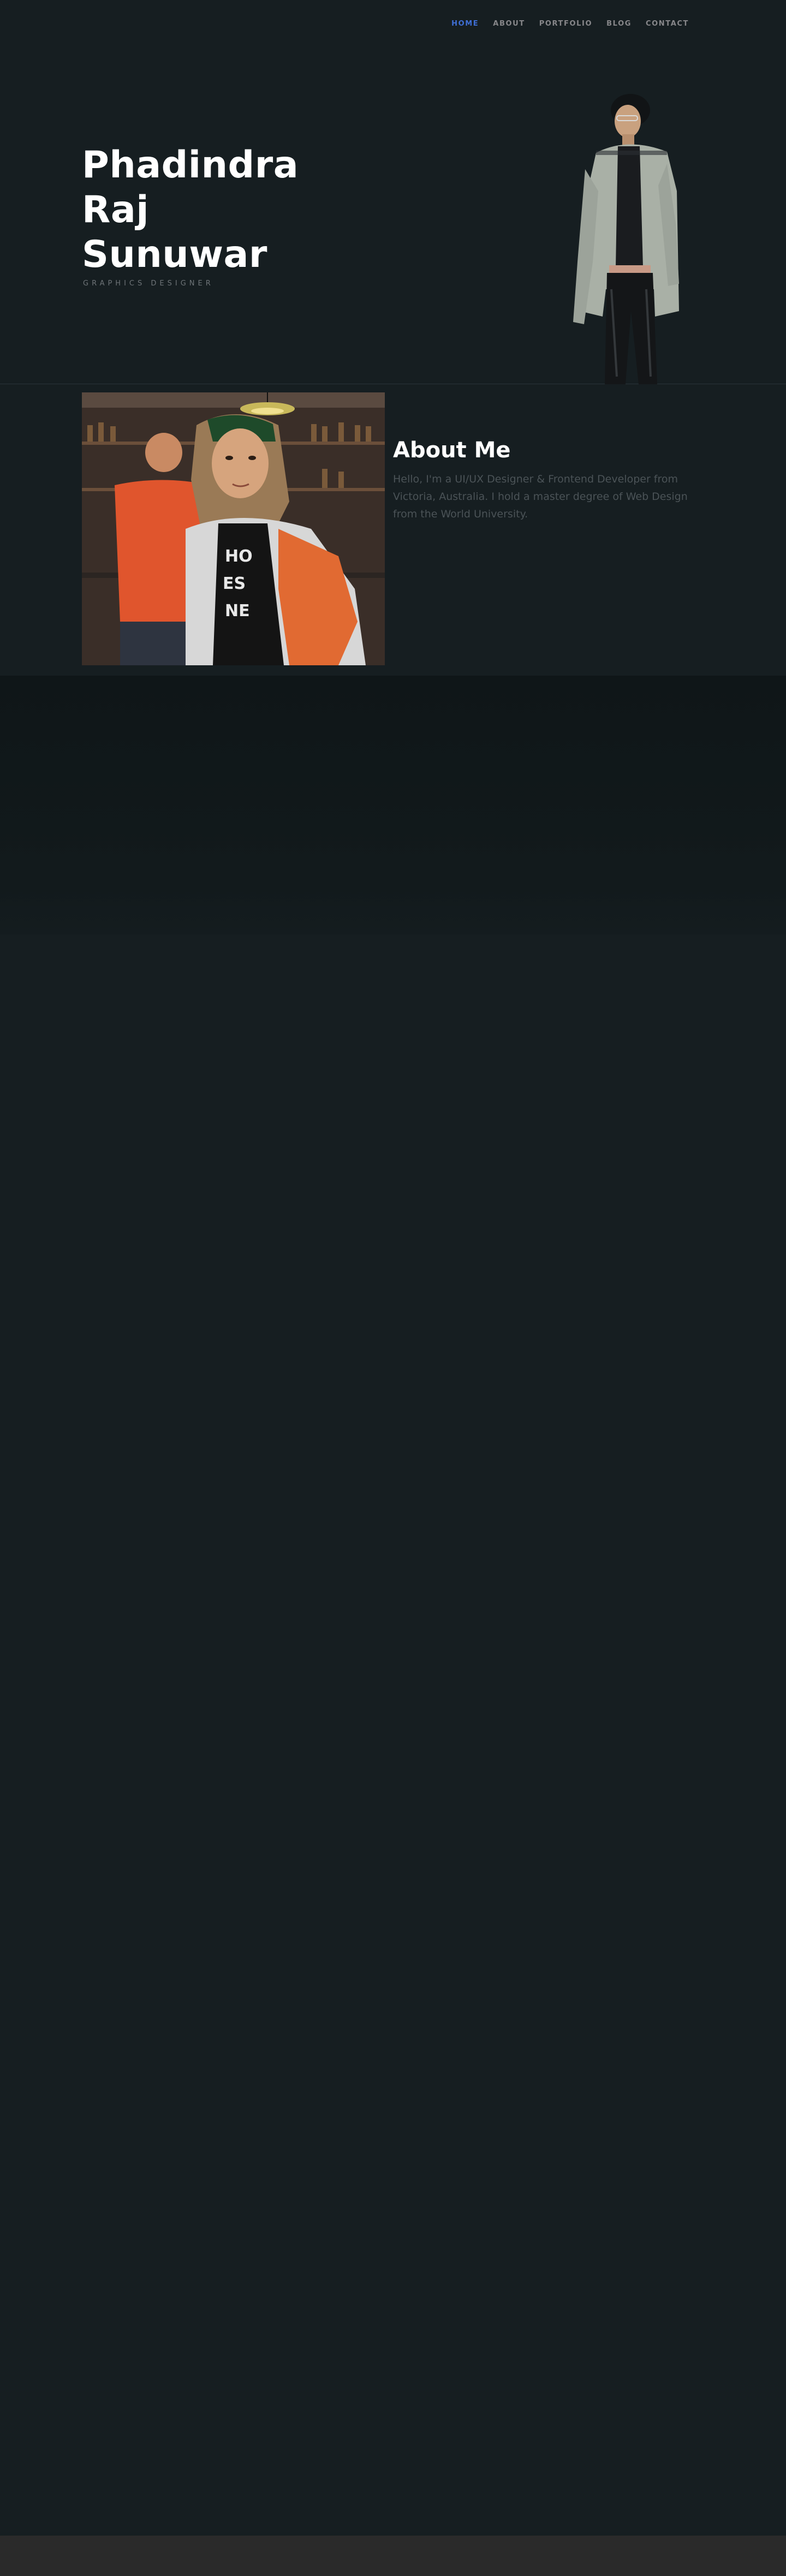 This screenshot has height=2576, width=786. I want to click on nav-item-home: HOME, so click(465, 22).